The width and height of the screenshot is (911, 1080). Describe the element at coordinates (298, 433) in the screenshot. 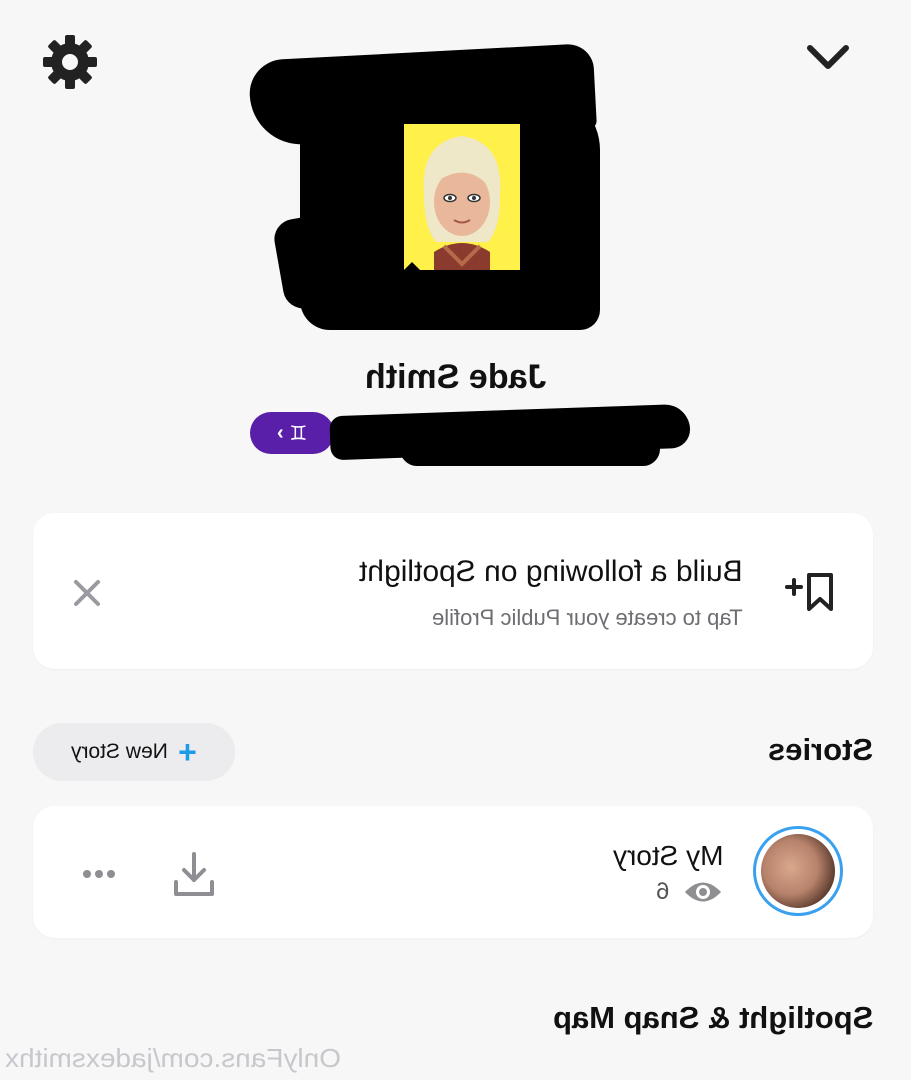

I see `gemini-icon: ♊` at that location.